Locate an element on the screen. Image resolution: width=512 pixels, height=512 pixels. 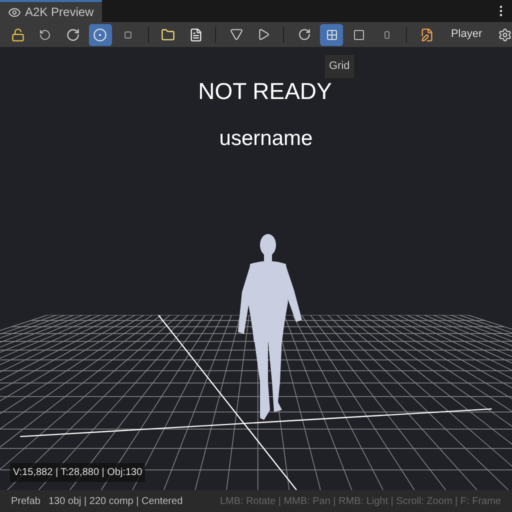
triangle-down-icon is located at coordinates (236, 34).